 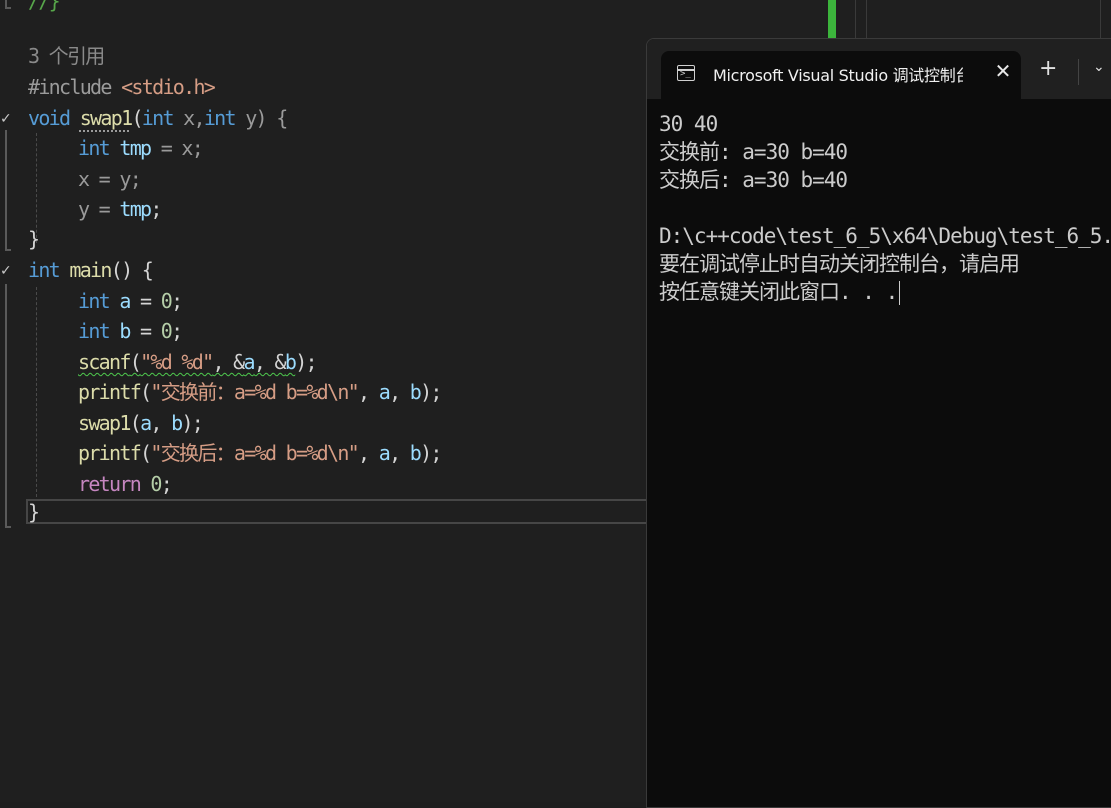 I want to click on code-line-close-brace: }, so click(x=34, y=239).